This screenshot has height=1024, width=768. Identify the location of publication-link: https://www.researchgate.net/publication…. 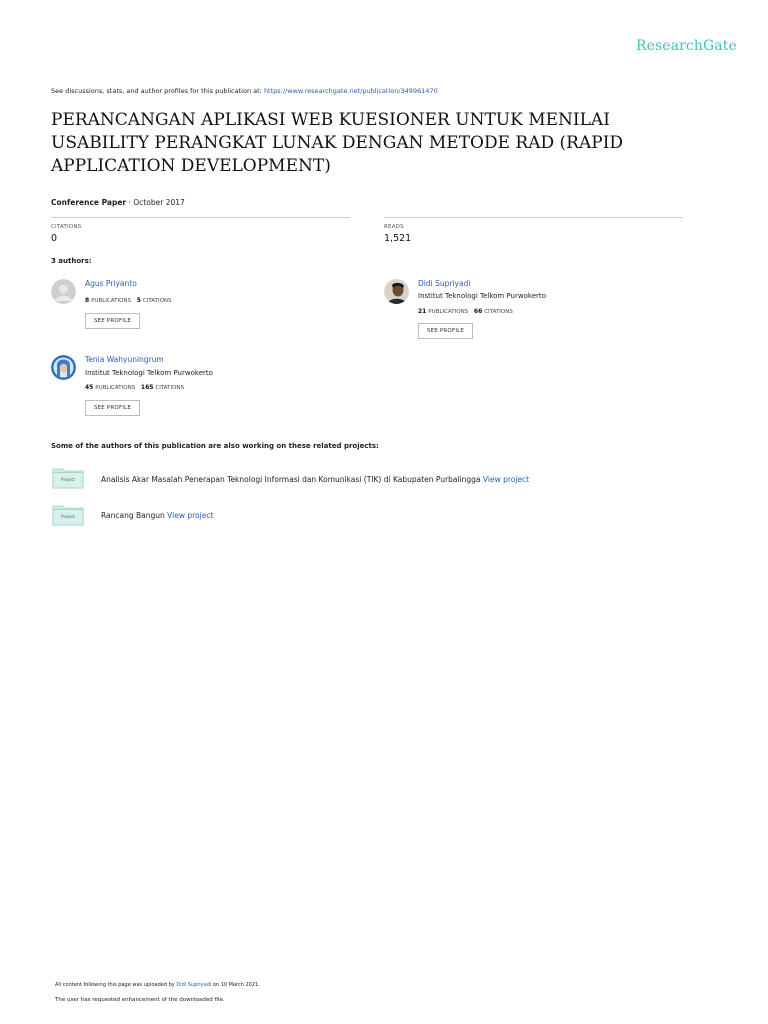
(351, 91).